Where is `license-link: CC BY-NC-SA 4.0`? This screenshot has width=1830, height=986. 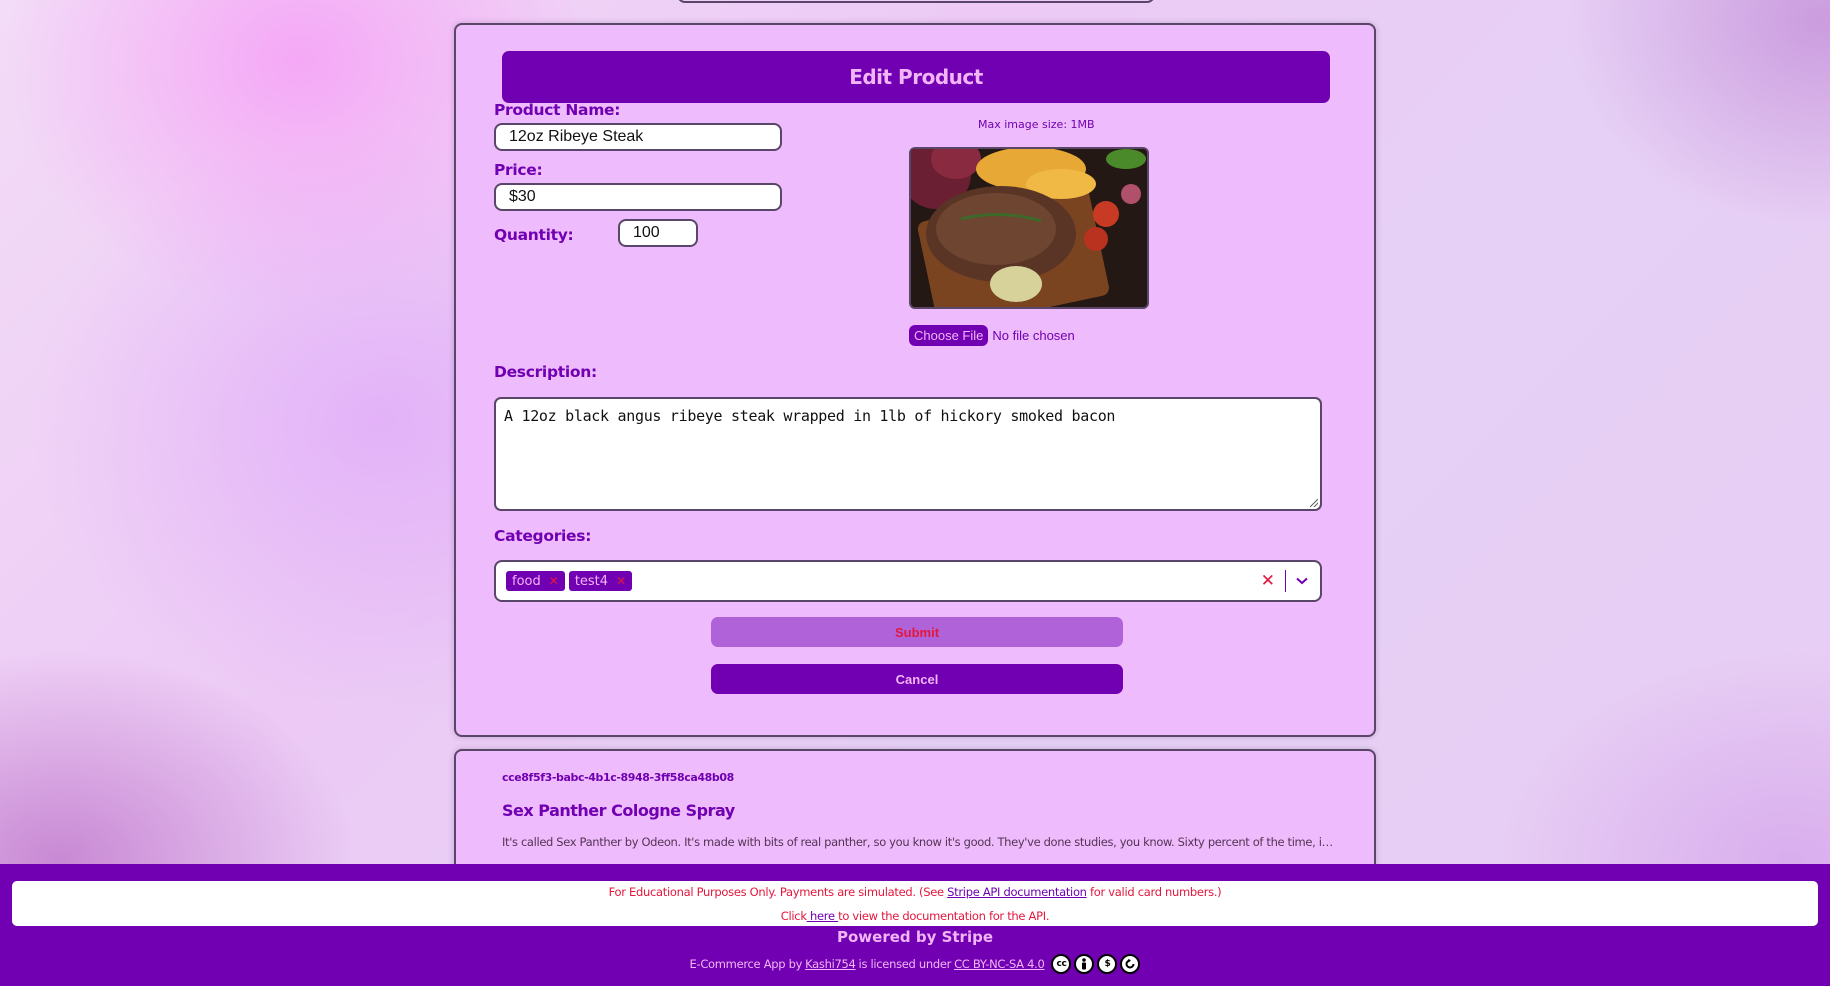 license-link: CC BY-NC-SA 4.0 is located at coordinates (999, 964).